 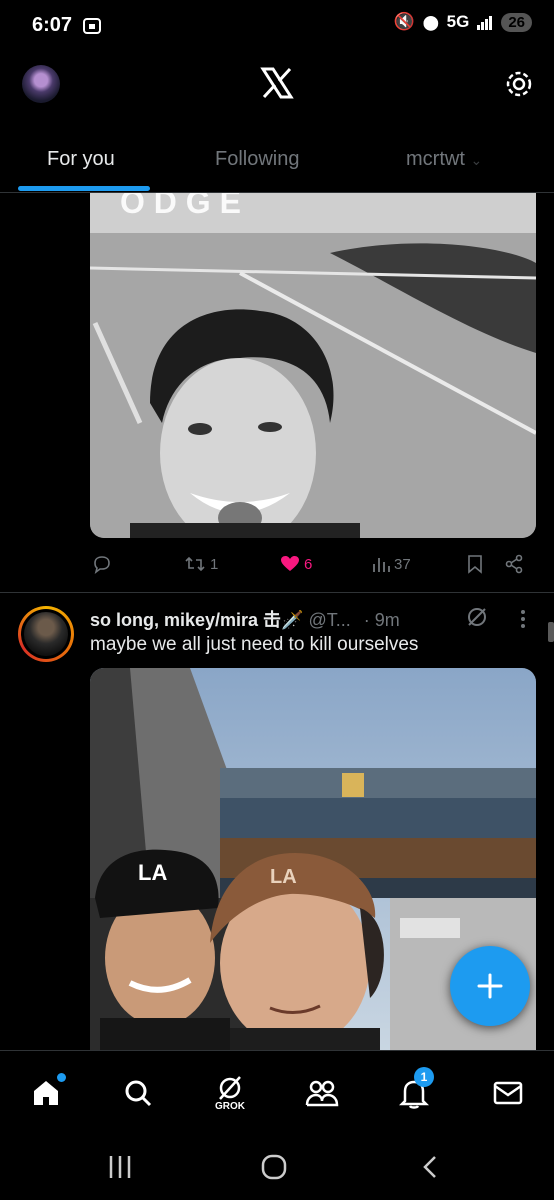 I want to click on recent-apps-icon, so click(x=120, y=1167).